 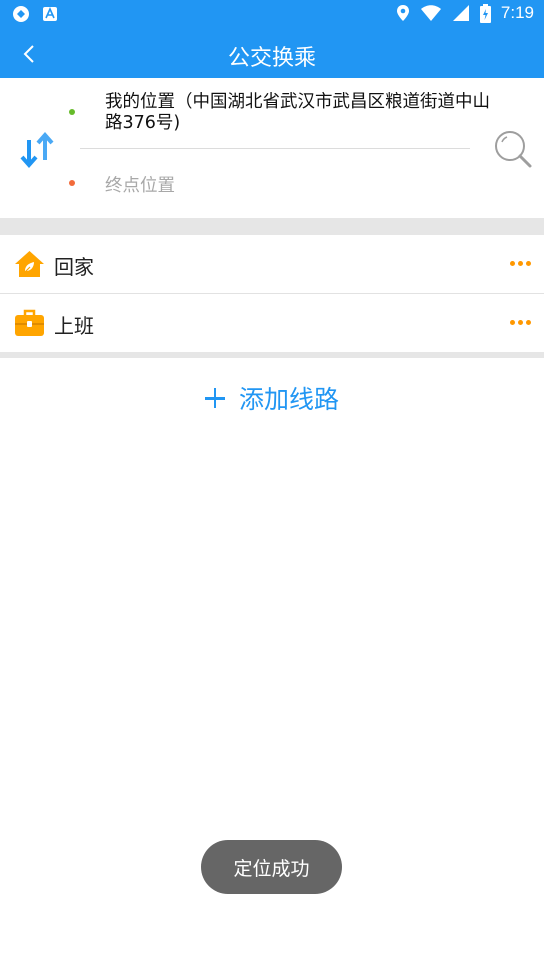 What do you see at coordinates (74, 267) in the screenshot?
I see `shortcut-label: 回家` at bounding box center [74, 267].